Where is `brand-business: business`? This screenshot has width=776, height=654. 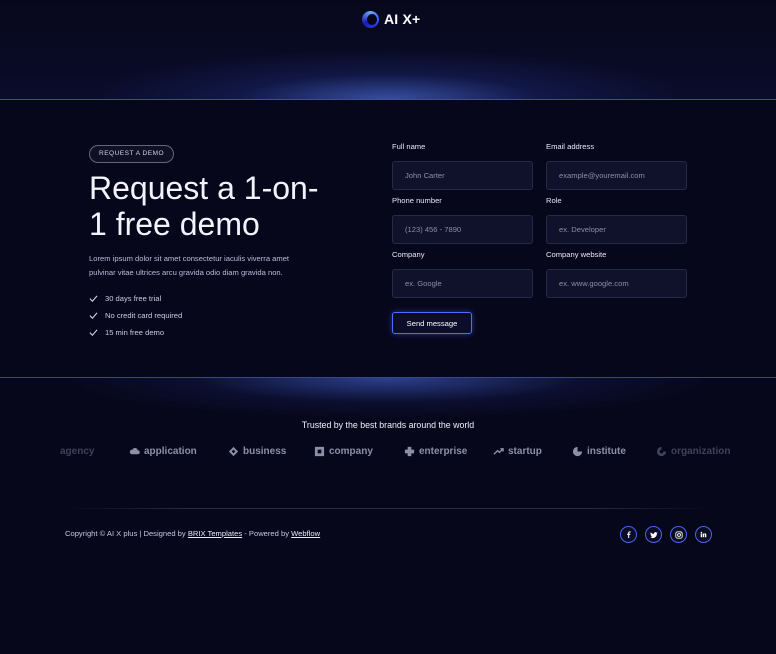 brand-business: business is located at coordinates (257, 451).